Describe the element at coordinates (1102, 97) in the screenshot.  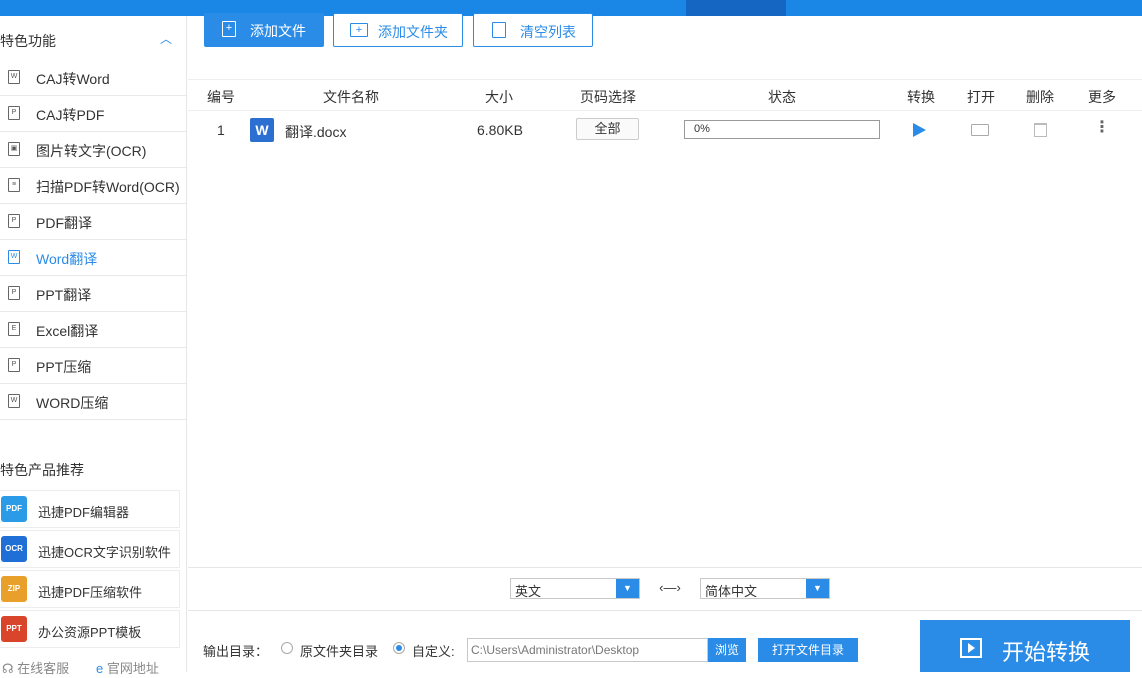
I see `col-more: 更多` at that location.